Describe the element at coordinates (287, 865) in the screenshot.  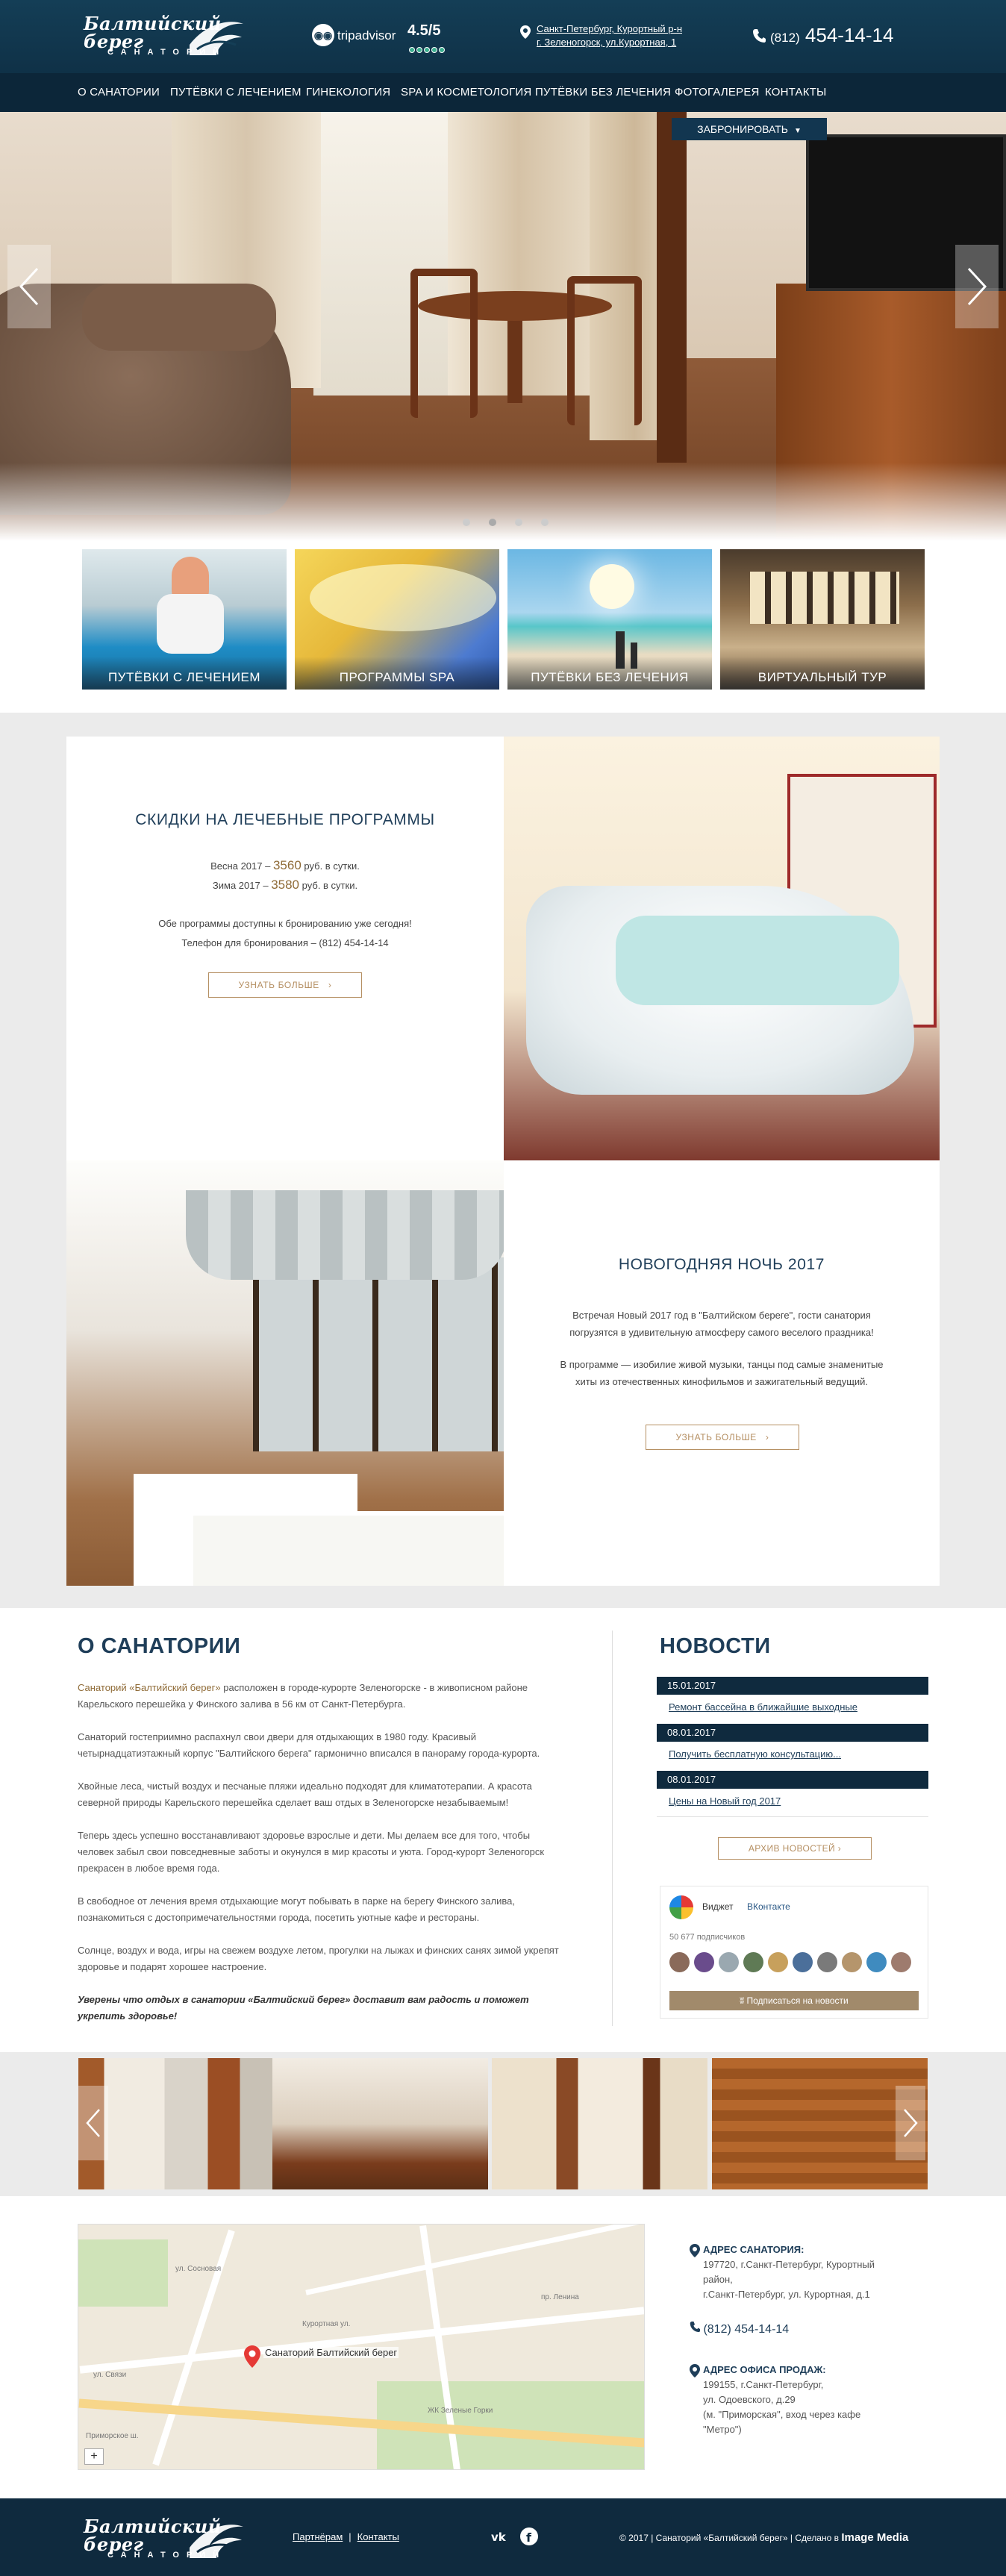
I see `price-value: 3560` at that location.